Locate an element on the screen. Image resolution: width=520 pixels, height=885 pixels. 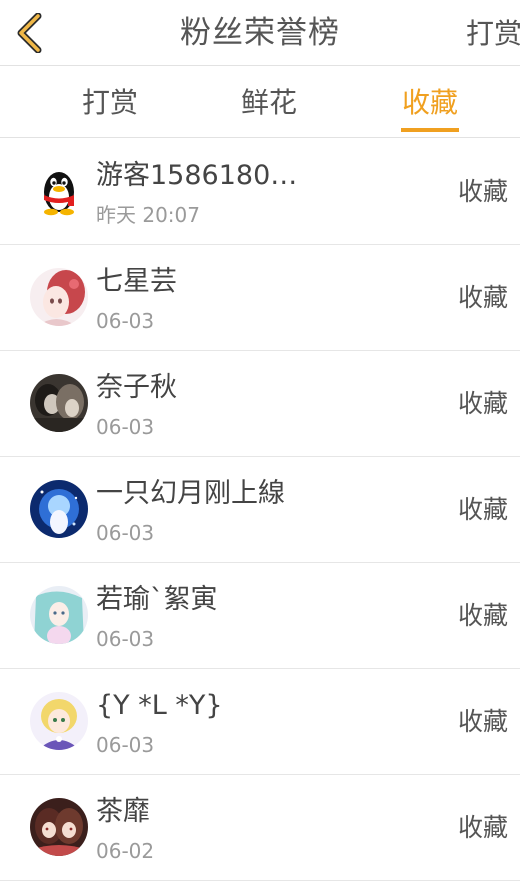
list-item: 茶靡 06-02 收藏 is located at coordinates (260, 828).